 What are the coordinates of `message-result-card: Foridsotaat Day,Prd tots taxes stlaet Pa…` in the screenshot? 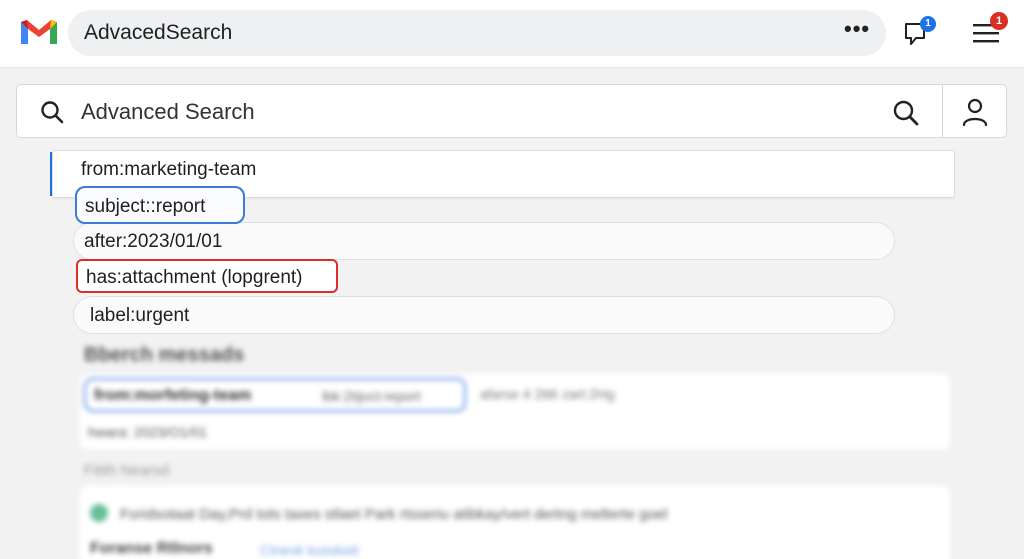 It's located at (515, 522).